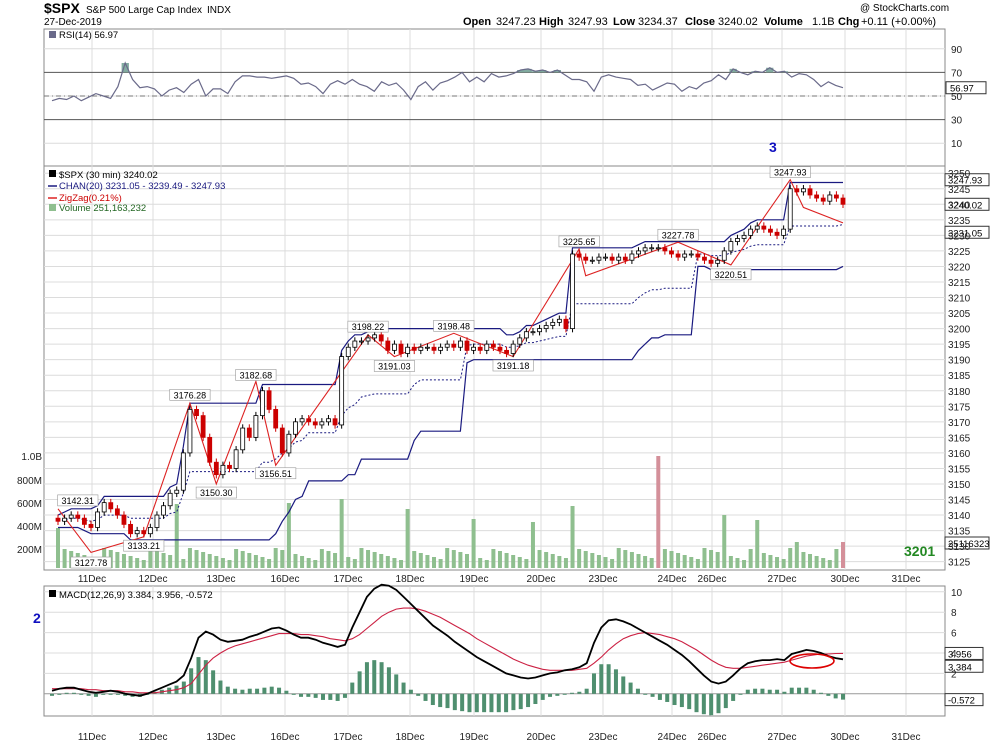 Image resolution: width=990 pixels, height=744 pixels. What do you see at coordinates (738, 22) in the screenshot?
I see `close-value: 3240.02` at bounding box center [738, 22].